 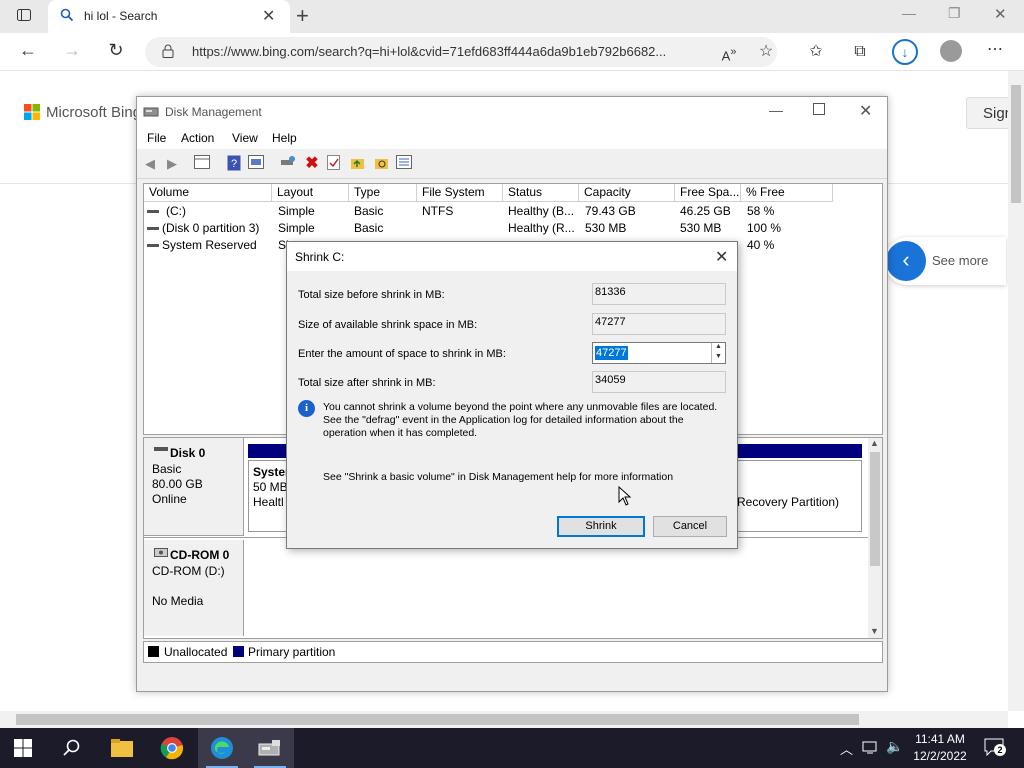 What do you see at coordinates (197, 138) in the screenshot?
I see `menu-action: Action` at bounding box center [197, 138].